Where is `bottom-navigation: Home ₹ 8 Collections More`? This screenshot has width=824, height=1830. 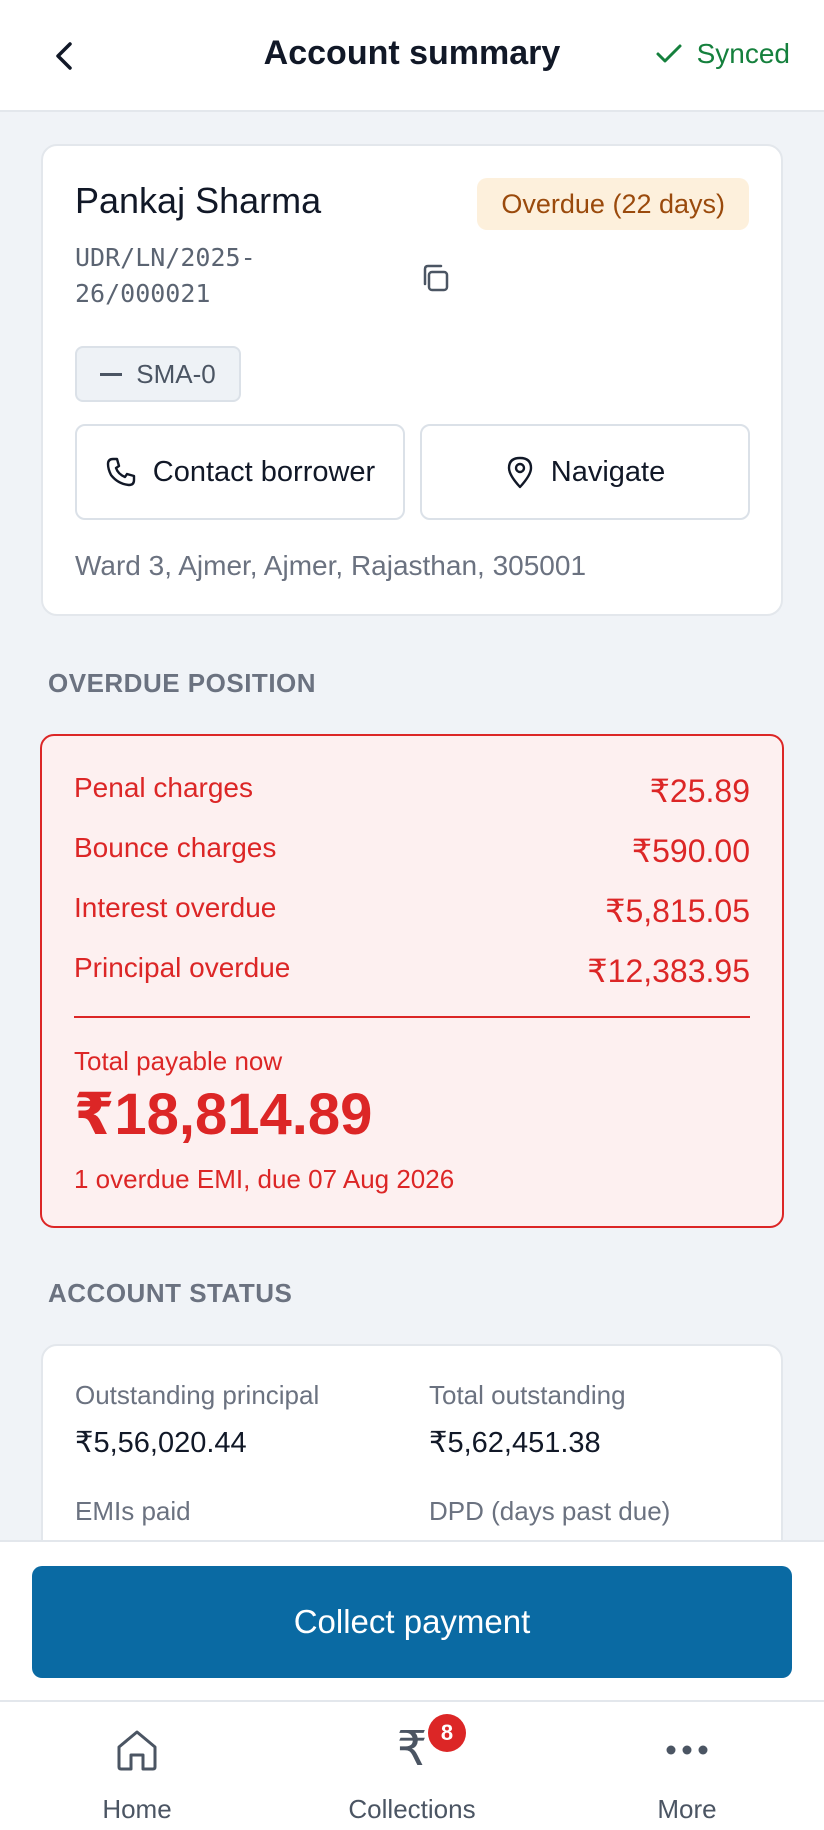 bottom-navigation: Home ₹ 8 Collections More is located at coordinates (412, 1765).